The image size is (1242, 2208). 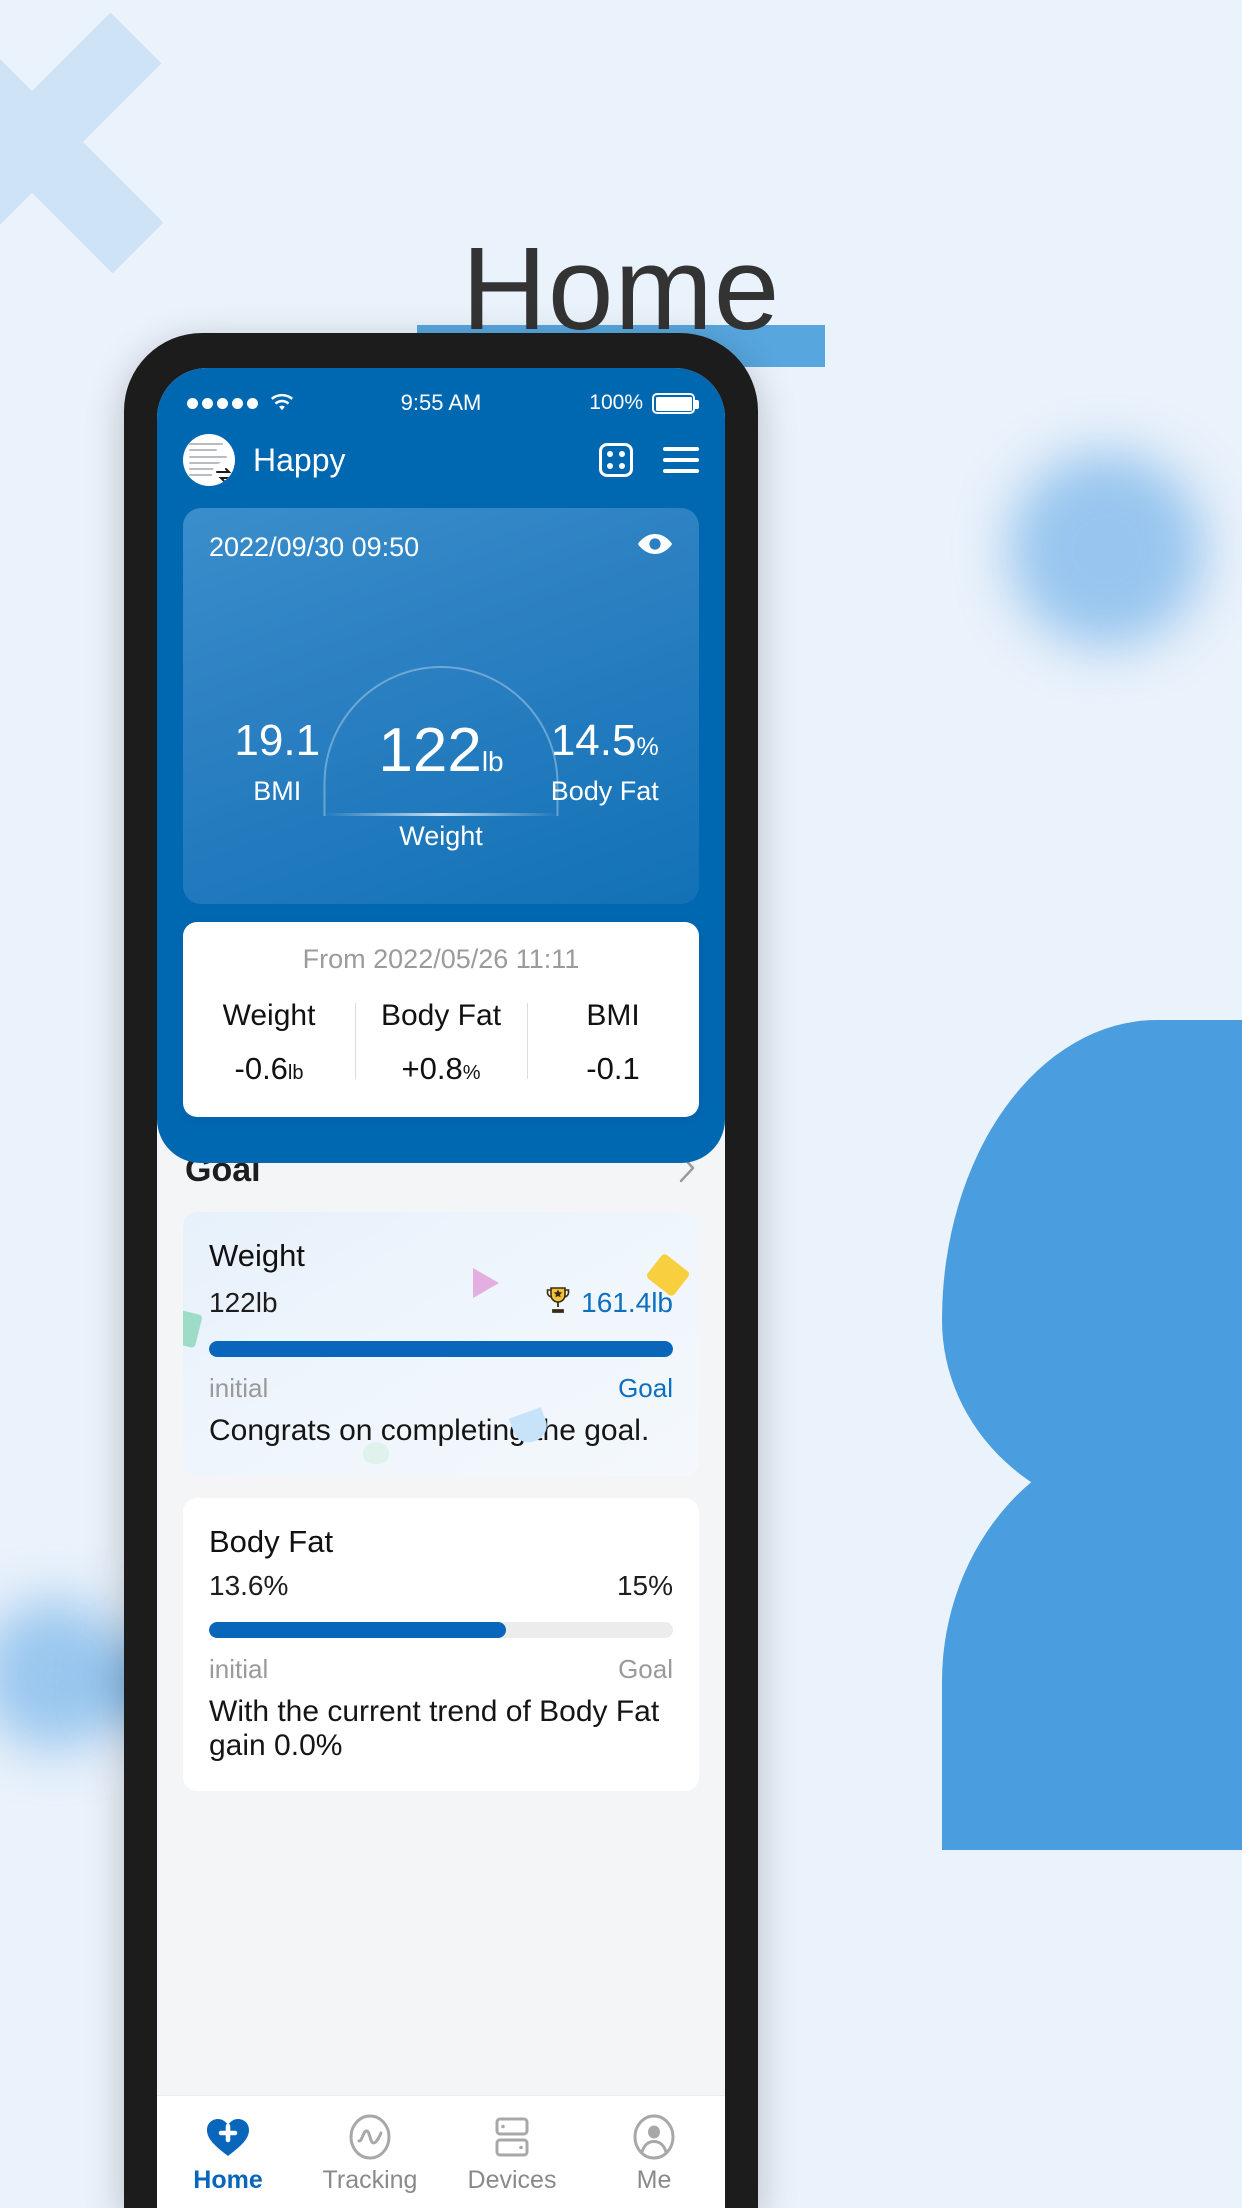 I want to click on goal-current-value: 13.6%, so click(x=249, y=1585).